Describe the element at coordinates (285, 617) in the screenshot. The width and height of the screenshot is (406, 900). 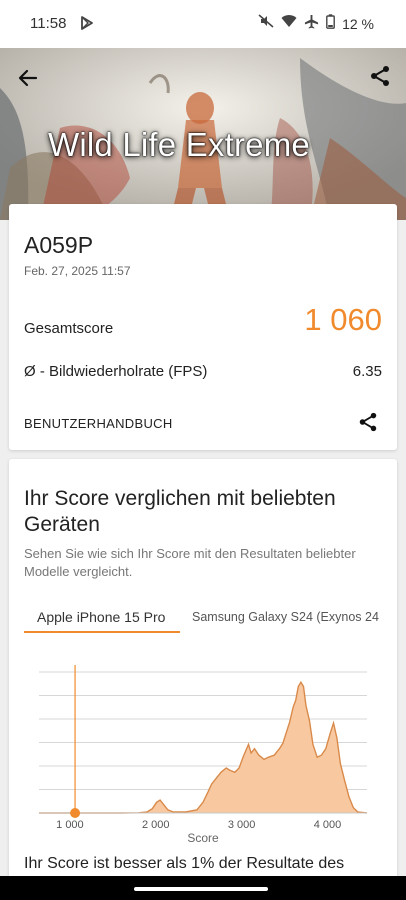
I see `tab-samsung-galaxy-s24: Samsung Galaxy S24 (Exynos 24` at that location.